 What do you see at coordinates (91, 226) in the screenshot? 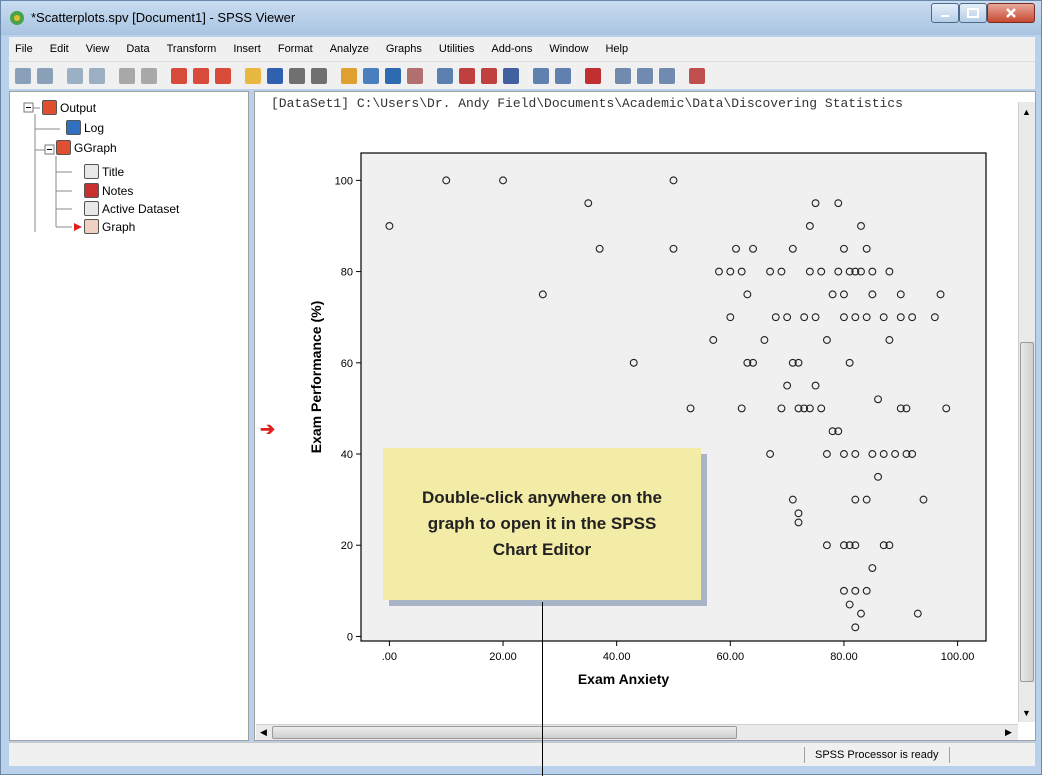
I see `graph-icon` at bounding box center [91, 226].